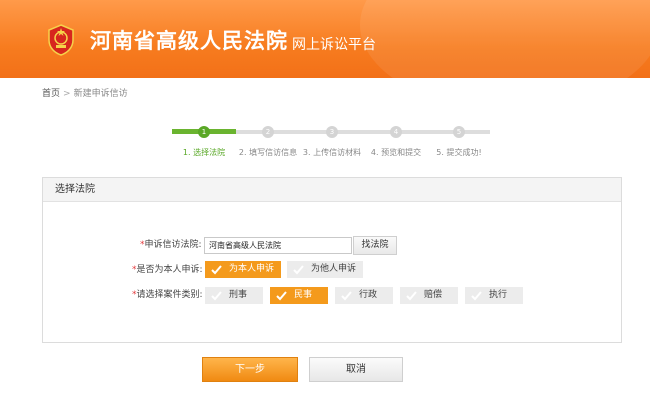 The width and height of the screenshot is (650, 400). What do you see at coordinates (204, 132) in the screenshot?
I see `step-dot-1: 1` at bounding box center [204, 132].